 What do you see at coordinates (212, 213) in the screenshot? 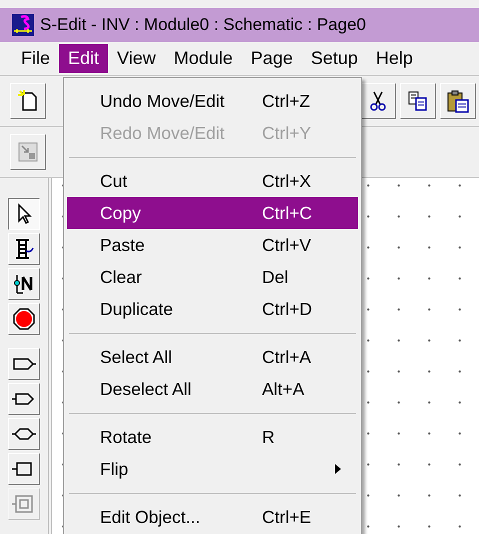
I see `menu-option: Copy Ctrl+C` at bounding box center [212, 213].